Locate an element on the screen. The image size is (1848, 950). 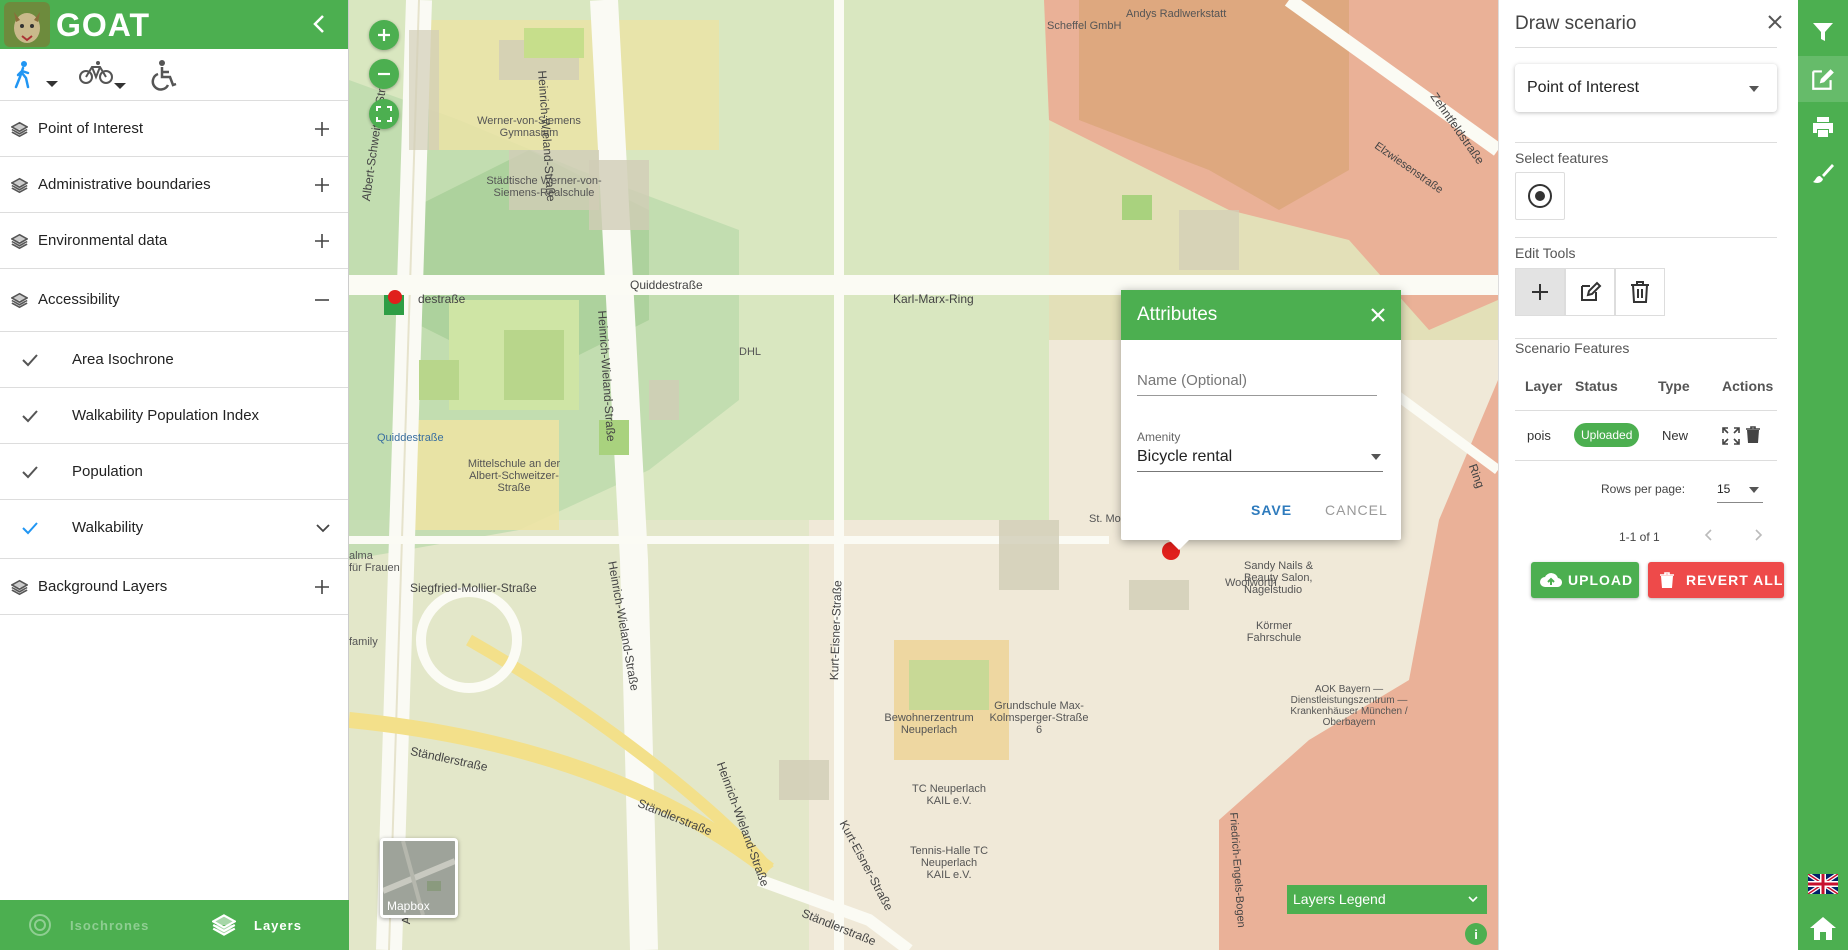
map-poi-label: Bewohnerzentrum Neuperlach is located at coordinates (929, 724).